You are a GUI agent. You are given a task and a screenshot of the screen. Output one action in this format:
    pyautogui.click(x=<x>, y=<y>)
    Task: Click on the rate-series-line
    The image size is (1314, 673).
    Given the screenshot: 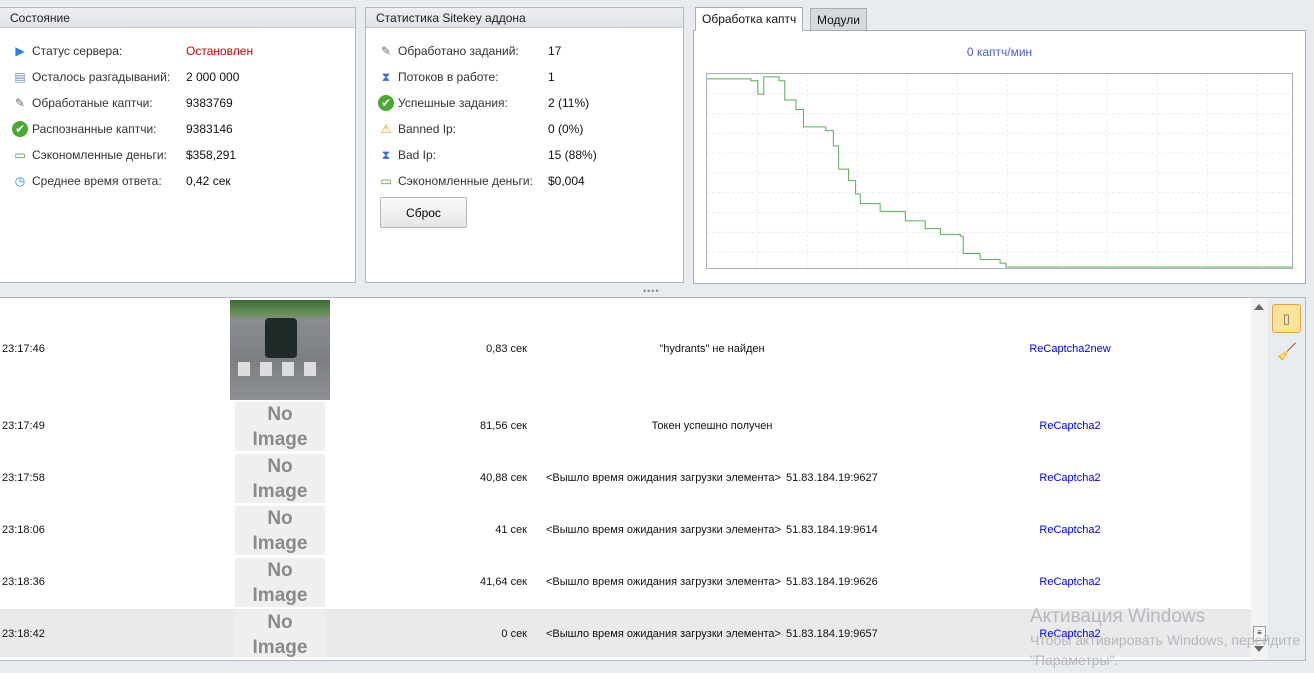 What is the action you would take?
    pyautogui.click(x=999, y=172)
    